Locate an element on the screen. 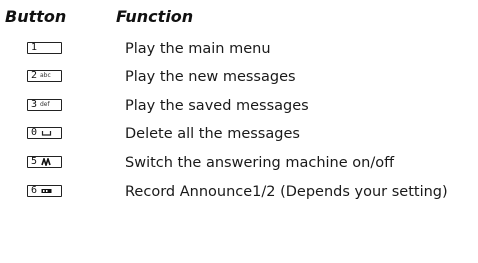 This screenshot has height=263, width=478. table-row: 5 Switch the answering machine on/off is located at coordinates (239, 162).